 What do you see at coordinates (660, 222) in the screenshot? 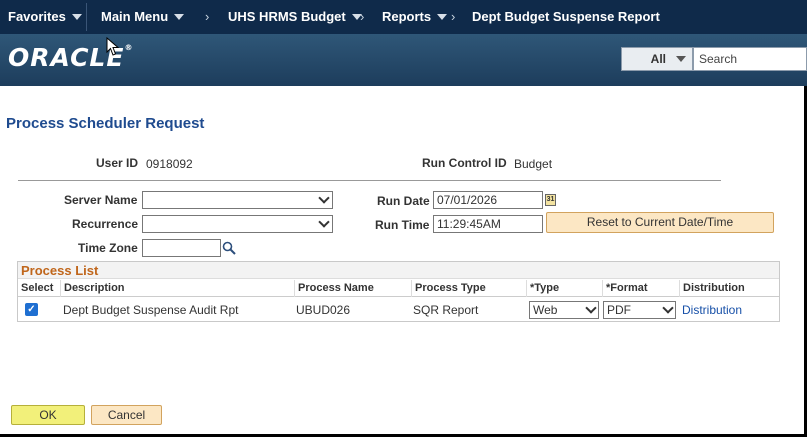
I see `reset-date-time-button: Reset to Current Date/Time` at bounding box center [660, 222].